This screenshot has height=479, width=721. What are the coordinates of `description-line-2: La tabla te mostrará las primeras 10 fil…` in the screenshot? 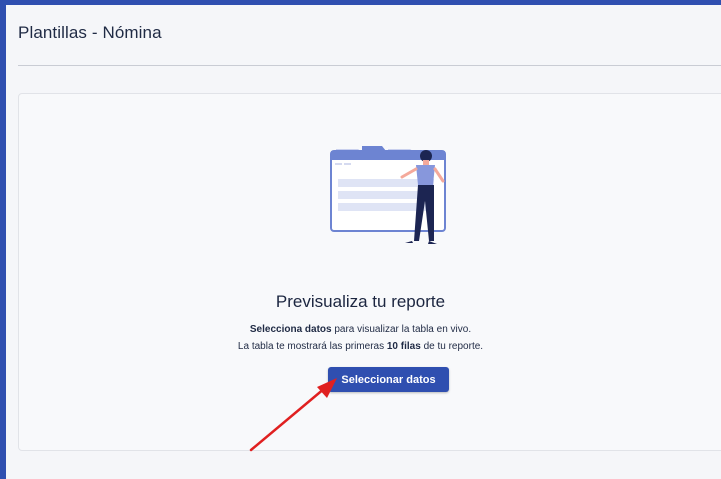 It's located at (360, 346).